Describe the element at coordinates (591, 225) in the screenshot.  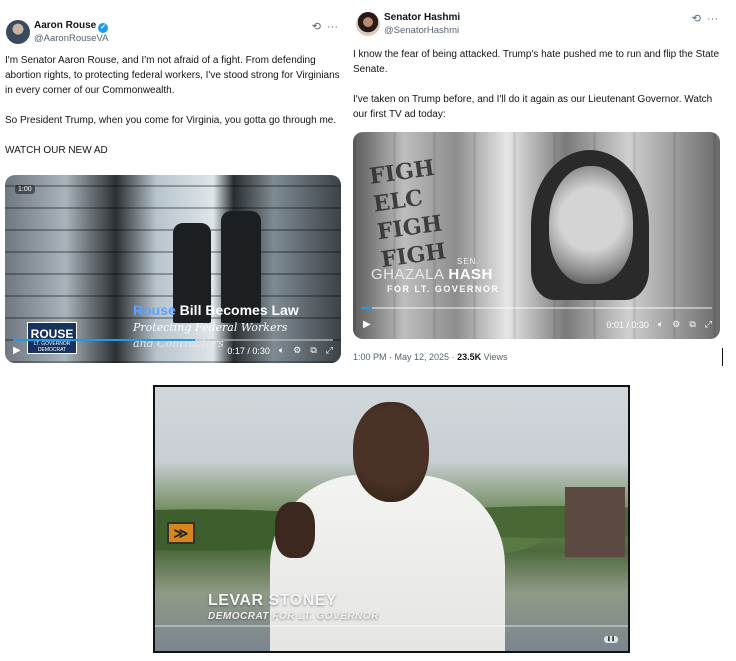
I see `video-figure-face` at that location.